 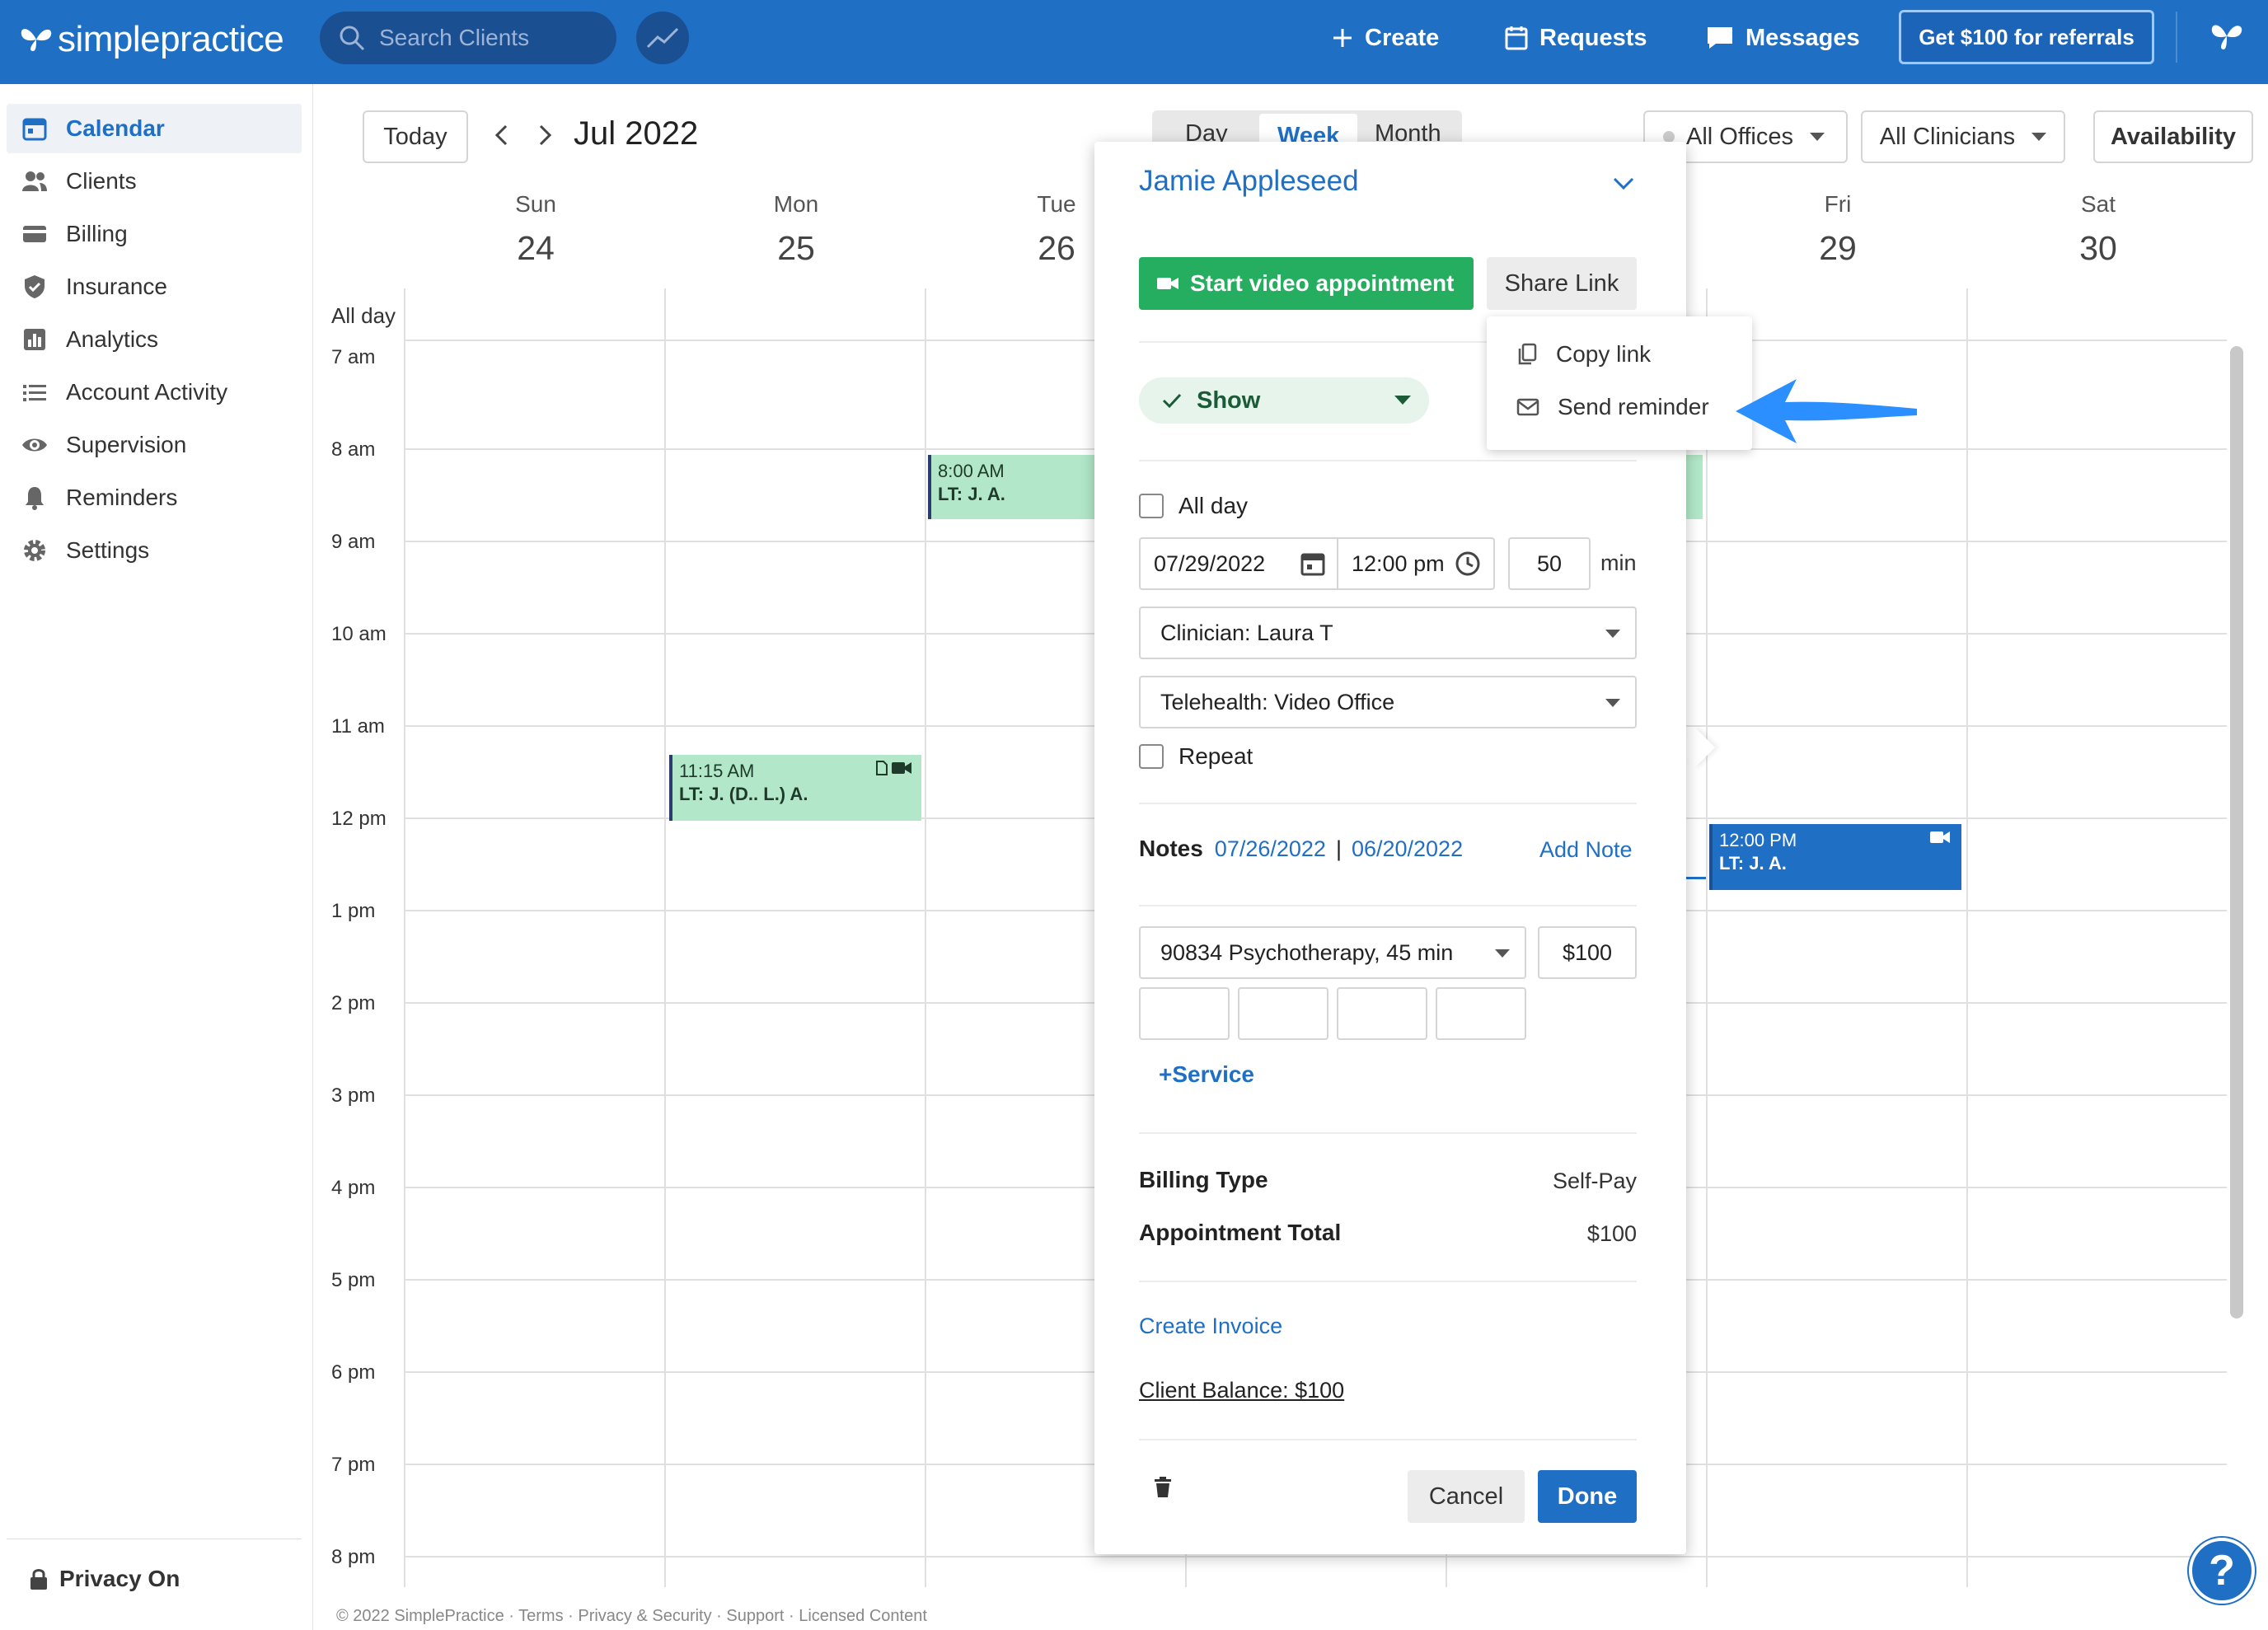 I want to click on next-week-arrow, so click(x=545, y=138).